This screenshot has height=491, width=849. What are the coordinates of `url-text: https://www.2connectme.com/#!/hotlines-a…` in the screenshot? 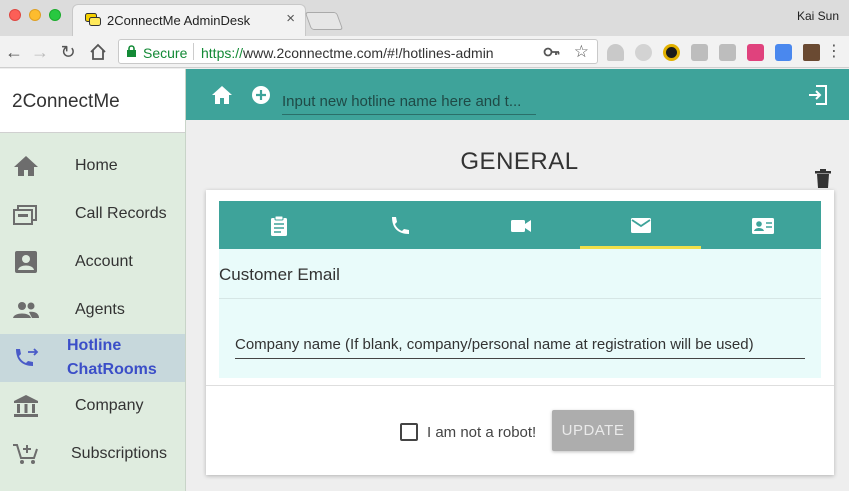 It's located at (347, 53).